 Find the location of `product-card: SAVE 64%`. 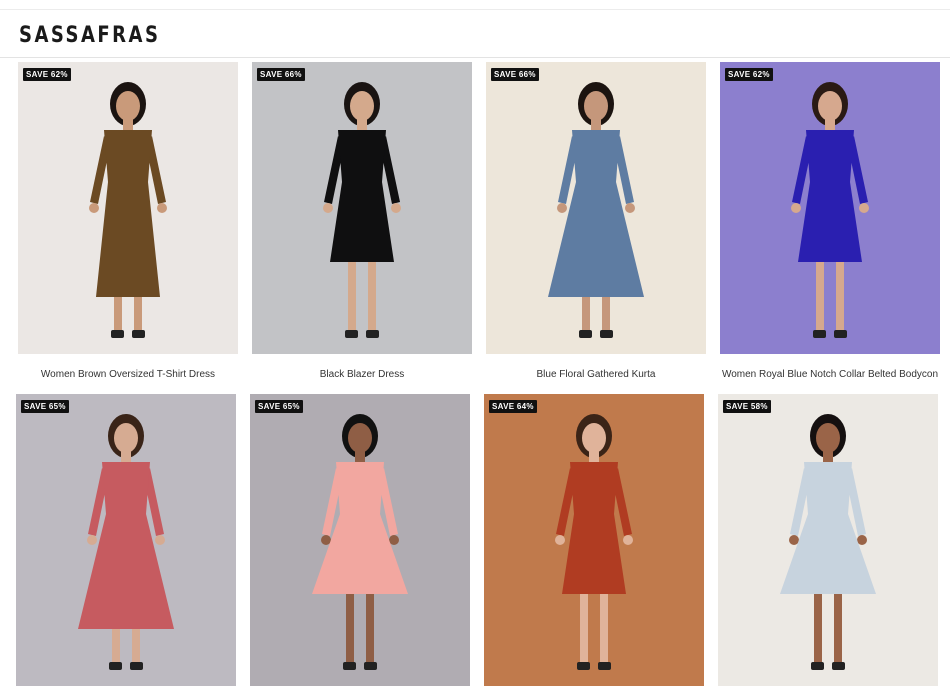

product-card: SAVE 64% is located at coordinates (594, 540).